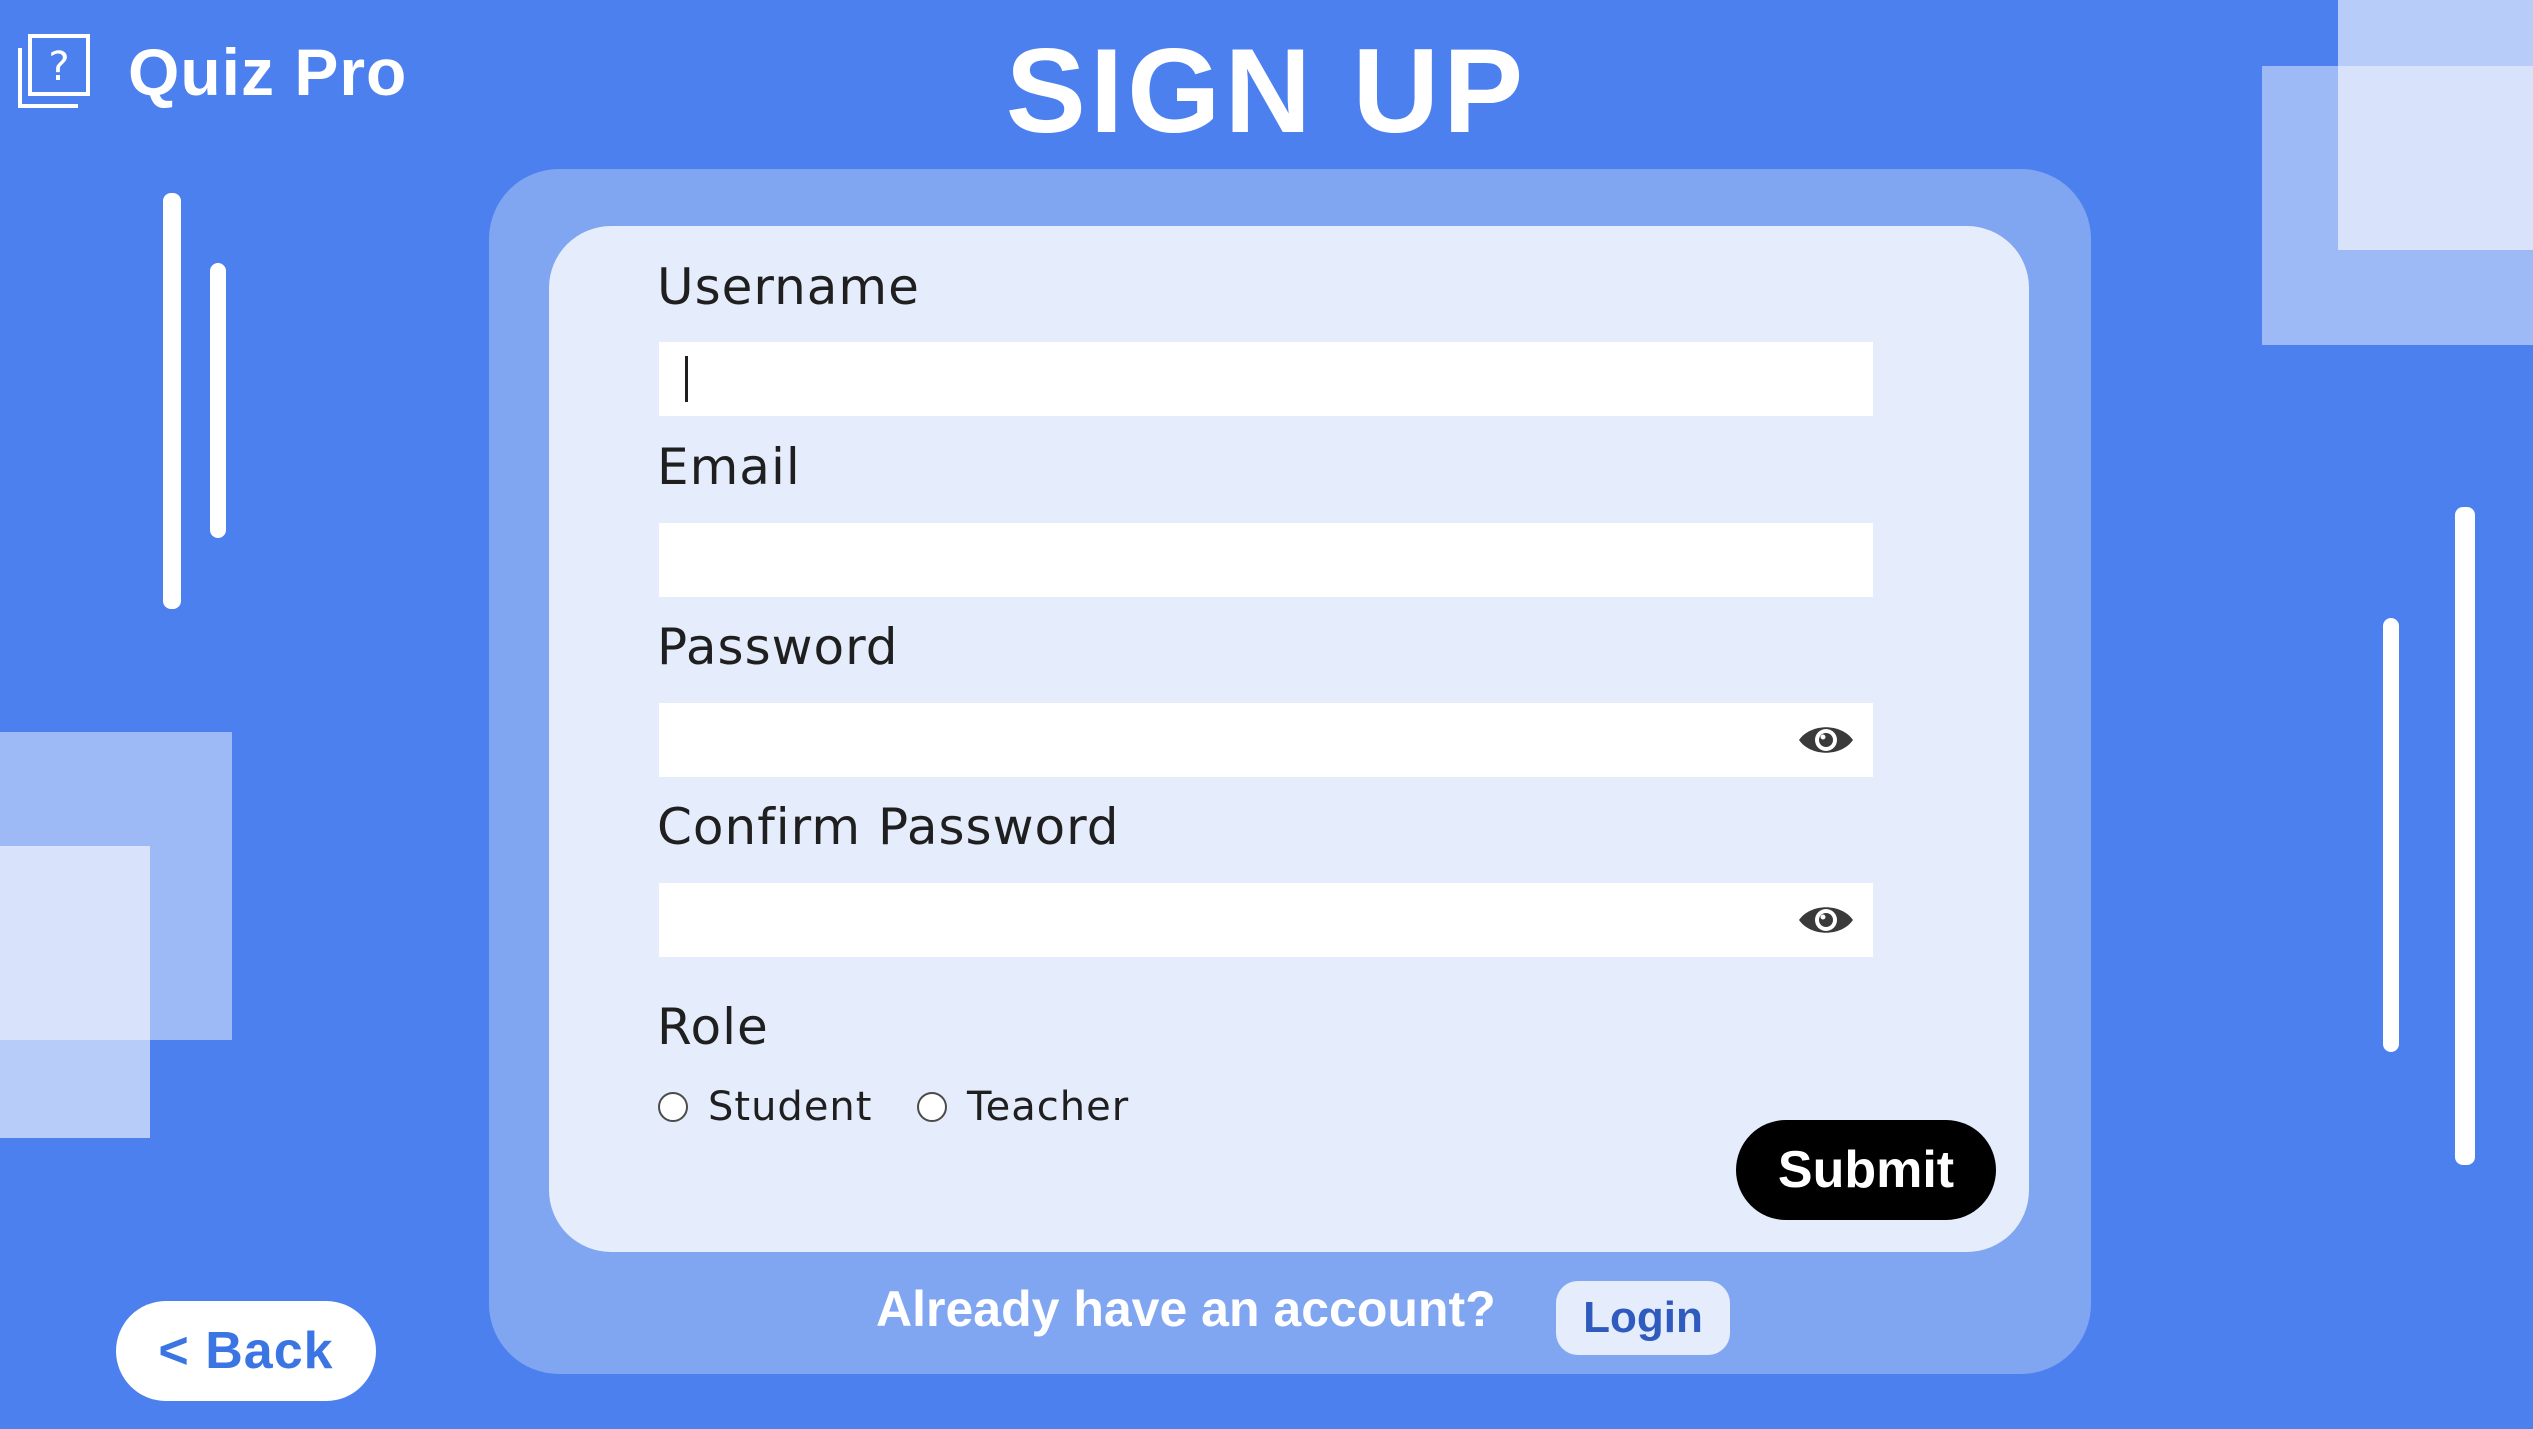 This screenshot has width=2533, height=1429. I want to click on password-label: Password, so click(778, 647).